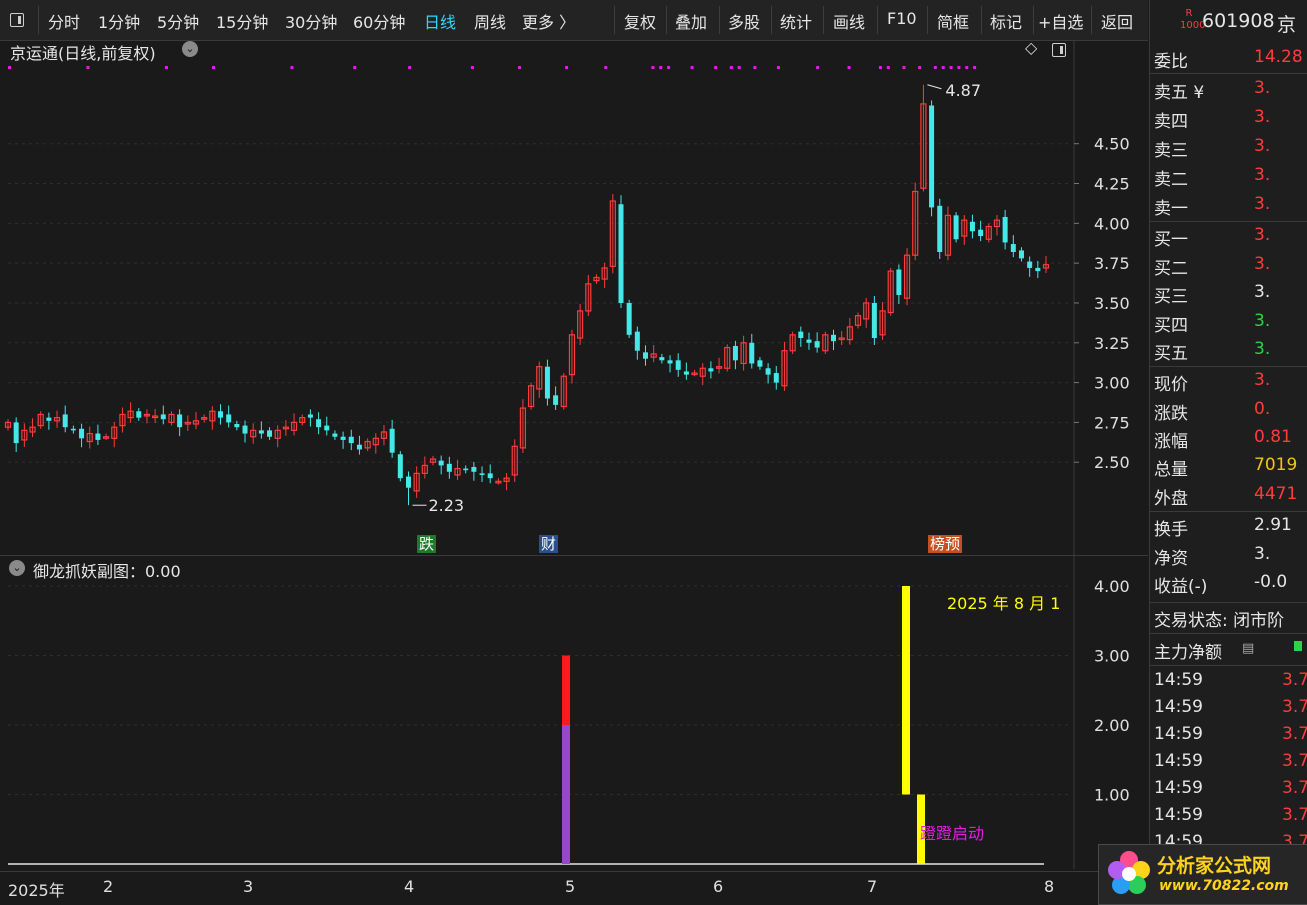 The height and width of the screenshot is (905, 1307). I want to click on f10-button: F10, so click(902, 18).